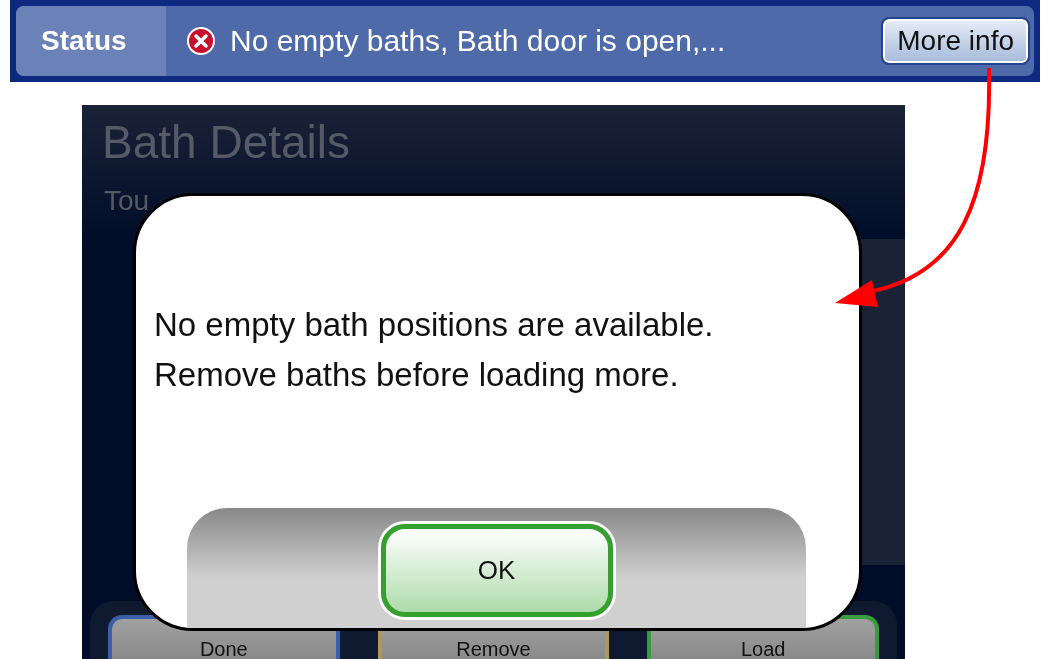  I want to click on screen-title: Bath Details, so click(226, 142).